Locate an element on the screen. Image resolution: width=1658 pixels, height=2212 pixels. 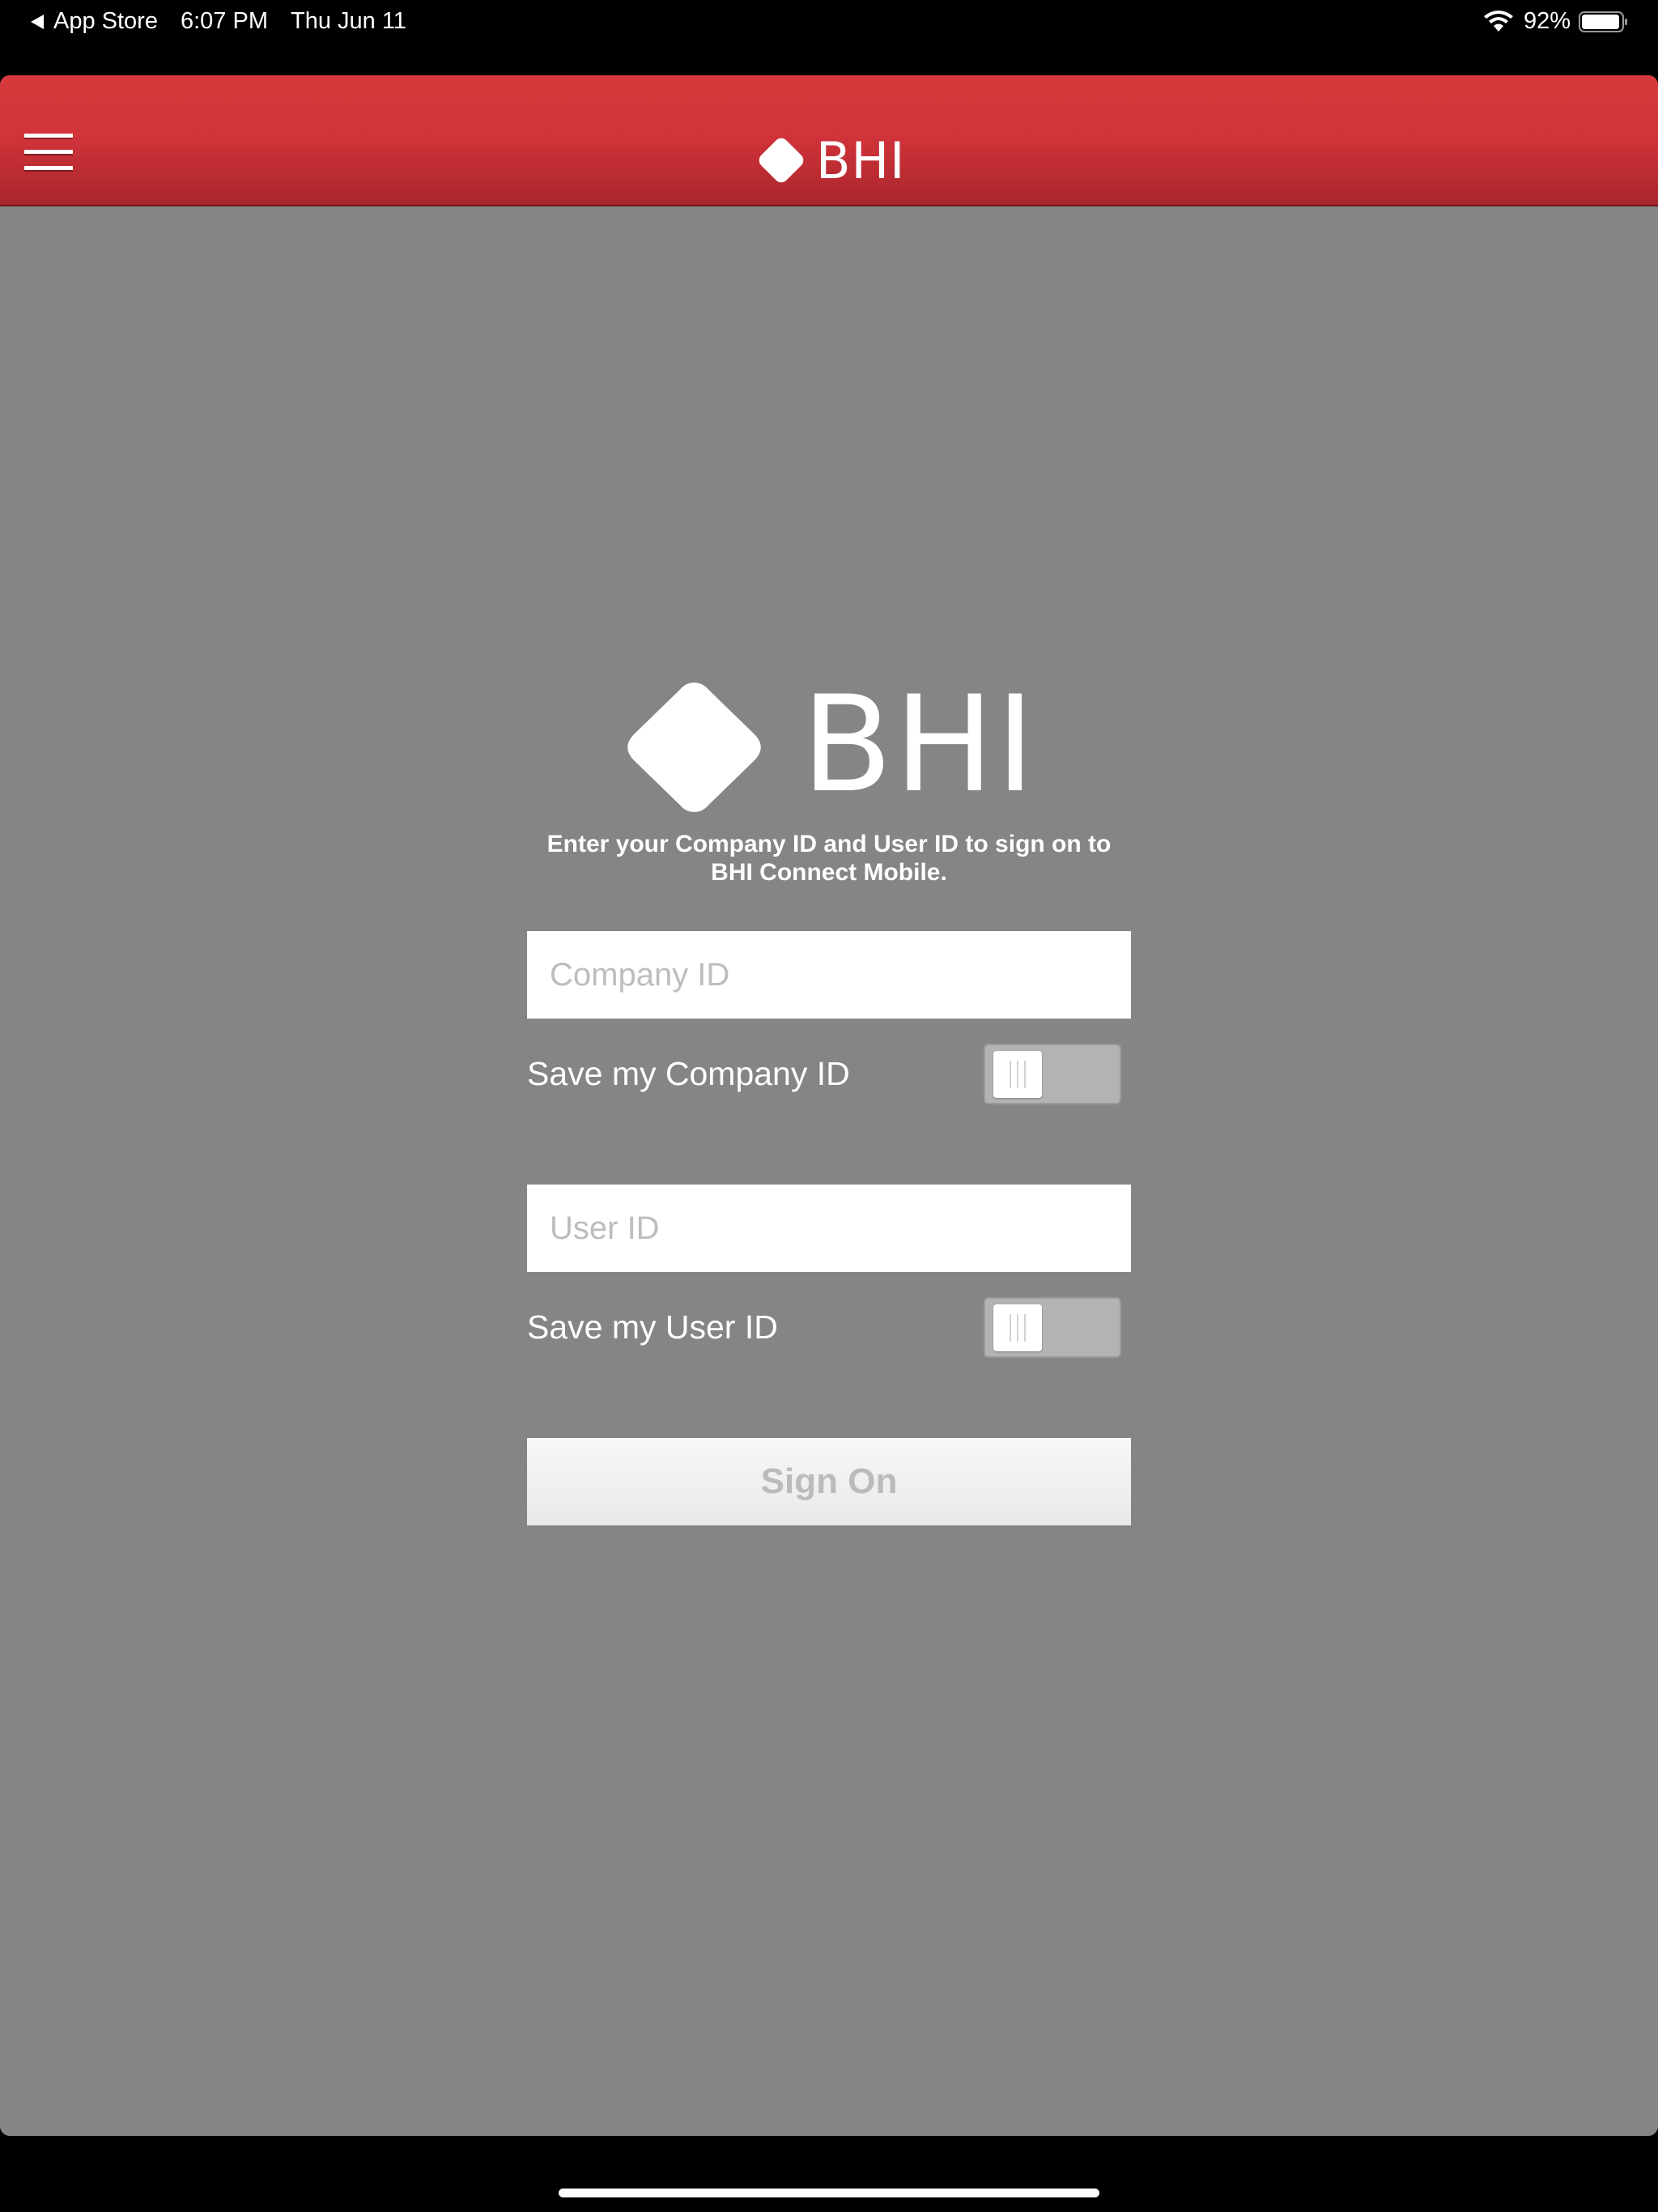
save-user-id-label: Save my User ID is located at coordinates (652, 1327).